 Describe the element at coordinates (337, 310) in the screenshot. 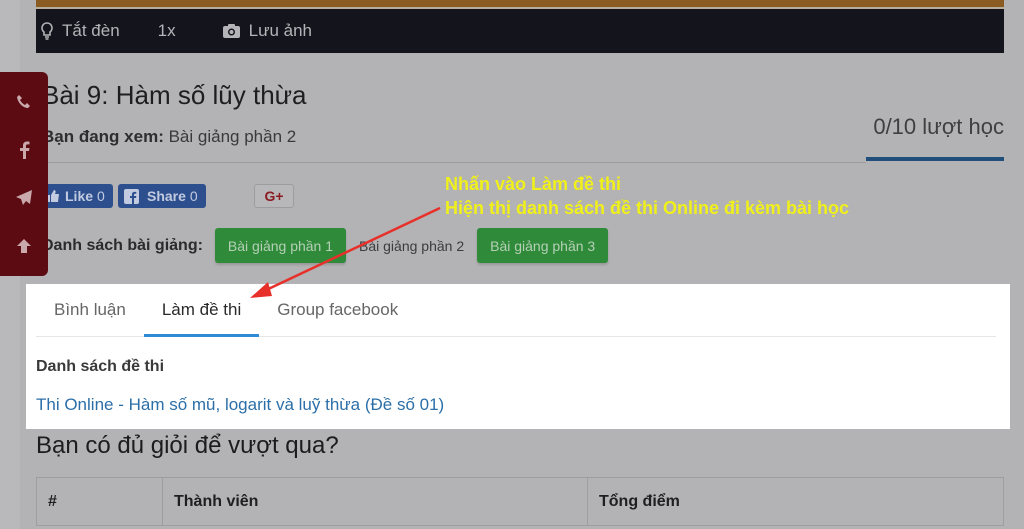

I see `tab-facebook-group: Group facebook` at that location.